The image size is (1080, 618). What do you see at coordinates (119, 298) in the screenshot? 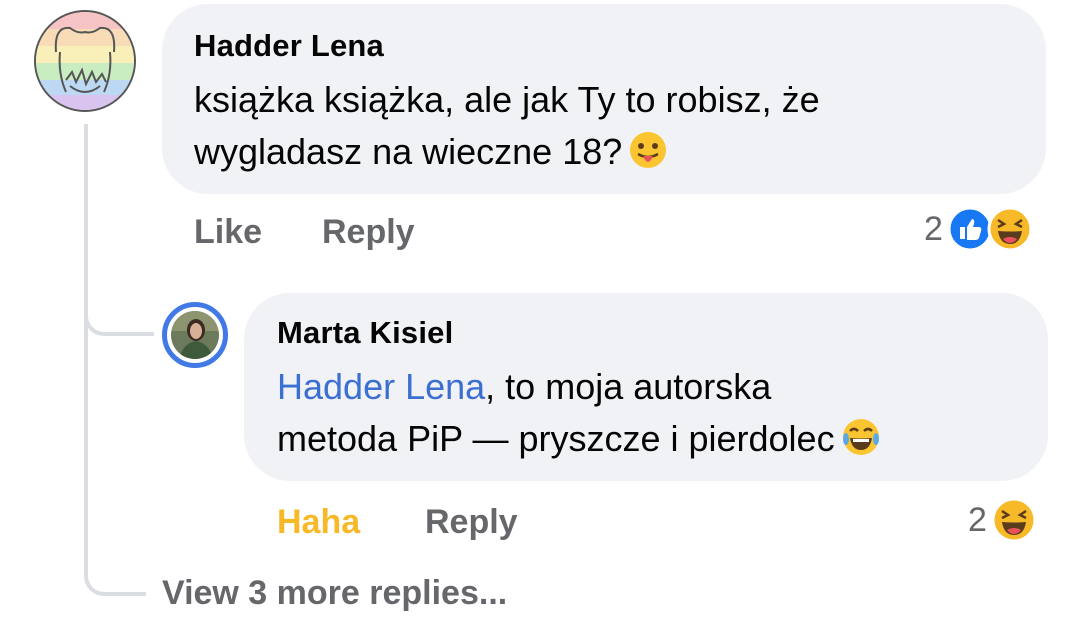
I see `reply-connector` at bounding box center [119, 298].